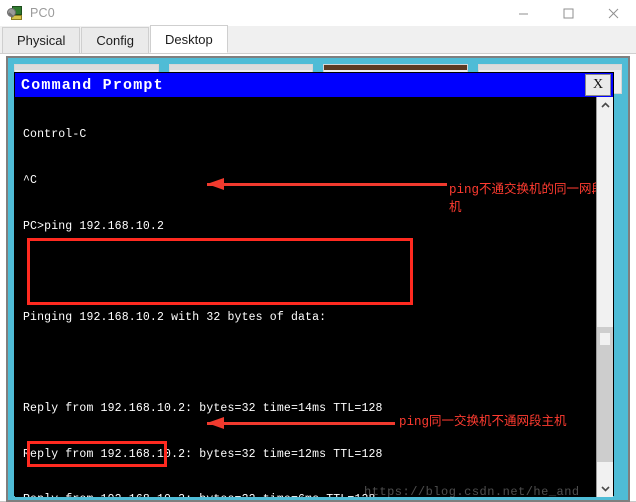  I want to click on tab-physical: Physical, so click(41, 40).